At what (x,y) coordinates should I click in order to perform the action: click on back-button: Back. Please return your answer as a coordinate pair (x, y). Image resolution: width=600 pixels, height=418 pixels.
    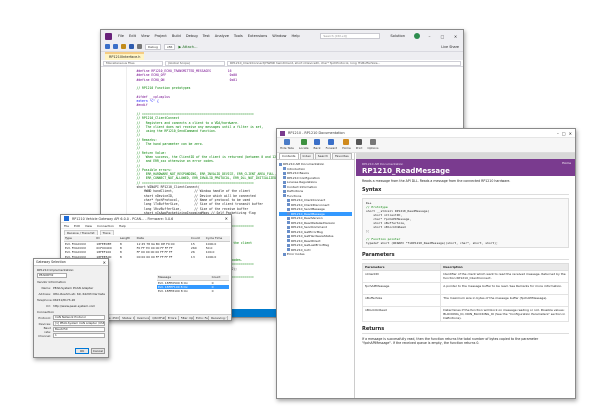
    Looking at the image, I should click on (317, 144).